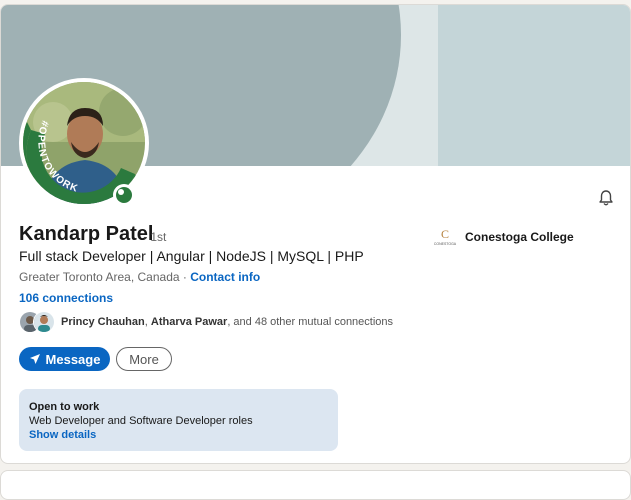  Describe the element at coordinates (64, 407) in the screenshot. I see `open-to-work-title: Open to work` at that location.